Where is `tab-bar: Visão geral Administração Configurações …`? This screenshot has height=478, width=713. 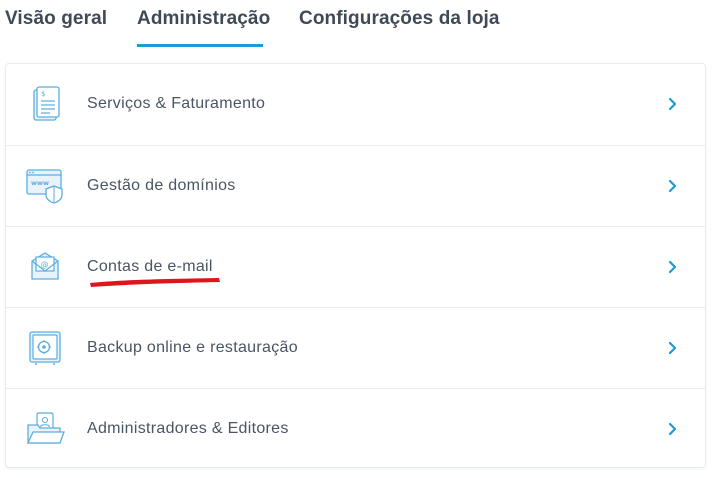 tab-bar: Visão geral Administração Configurações … is located at coordinates (356, 26).